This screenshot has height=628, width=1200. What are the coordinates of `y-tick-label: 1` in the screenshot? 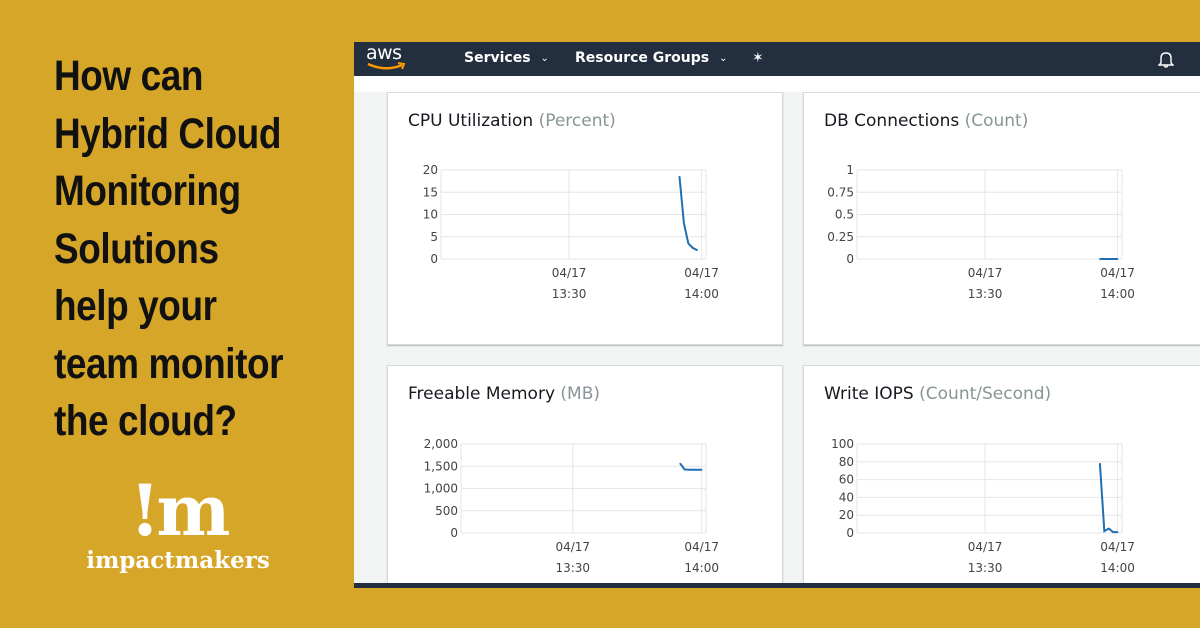 It's located at (850, 170).